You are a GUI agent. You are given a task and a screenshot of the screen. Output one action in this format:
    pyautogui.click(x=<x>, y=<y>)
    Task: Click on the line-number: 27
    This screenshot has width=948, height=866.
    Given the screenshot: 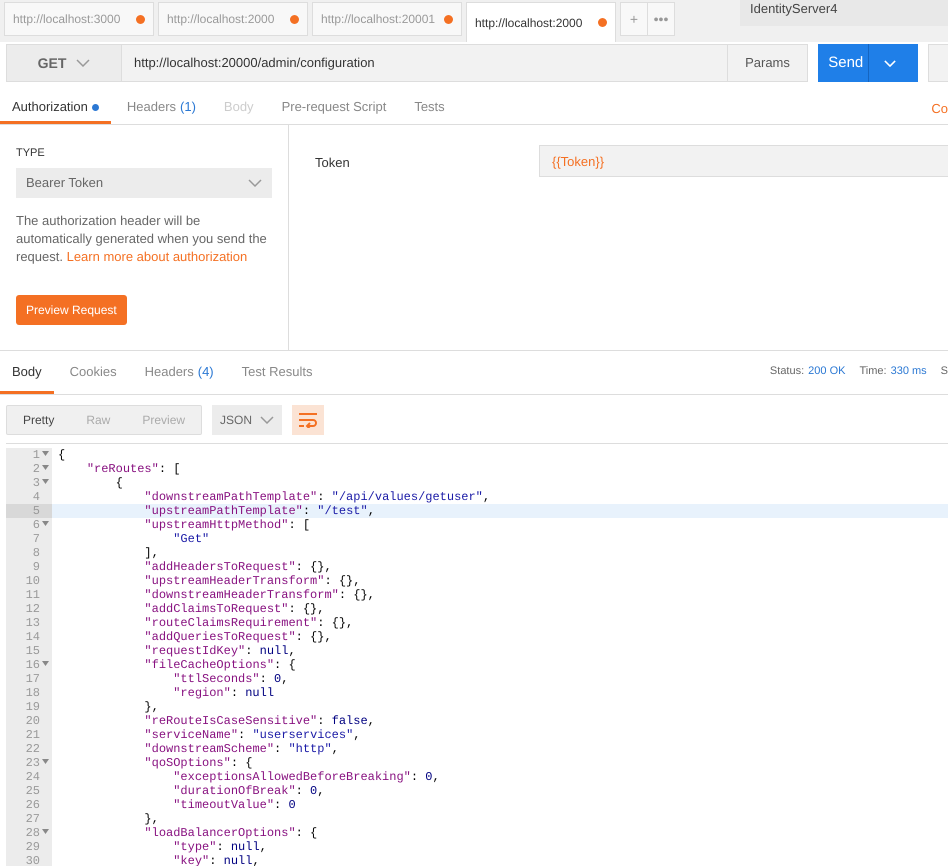 What is the action you would take?
    pyautogui.click(x=33, y=819)
    